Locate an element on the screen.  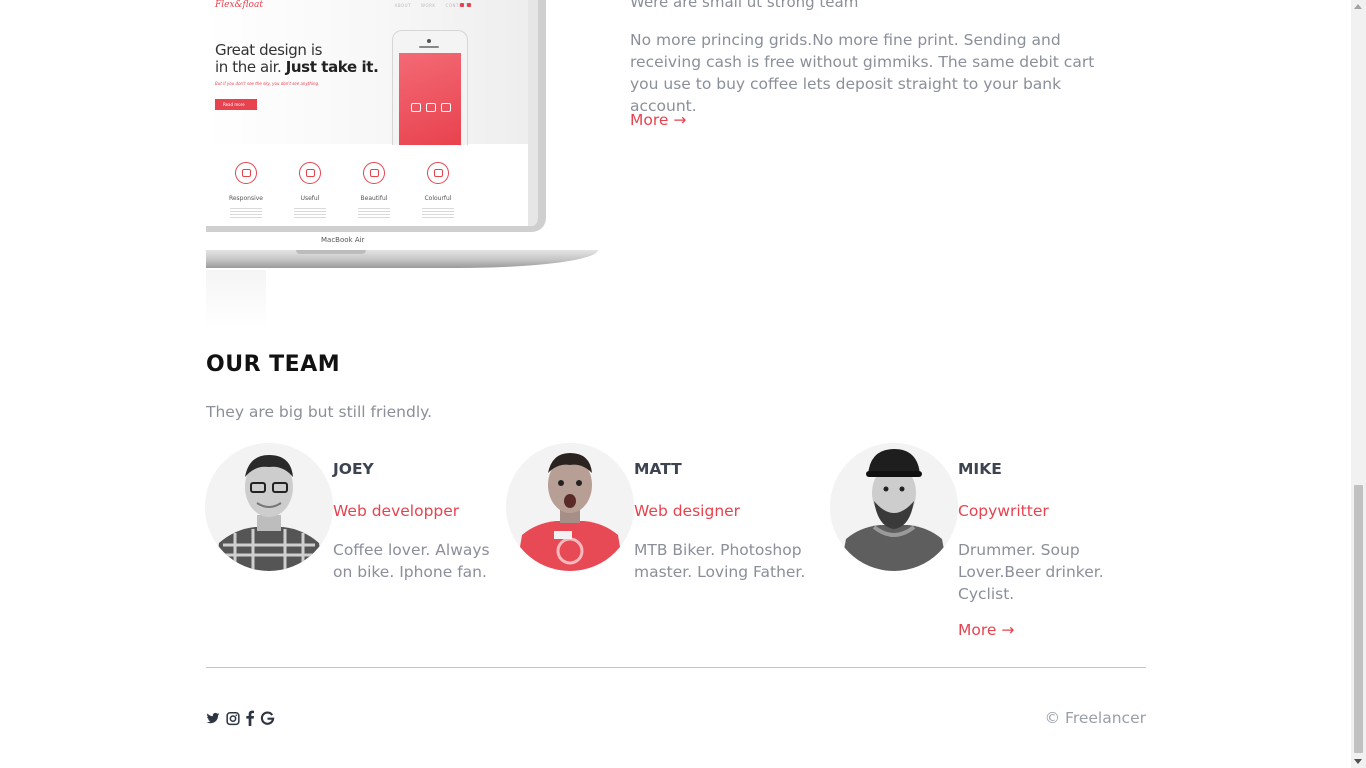
google-icon is located at coordinates (267, 718).